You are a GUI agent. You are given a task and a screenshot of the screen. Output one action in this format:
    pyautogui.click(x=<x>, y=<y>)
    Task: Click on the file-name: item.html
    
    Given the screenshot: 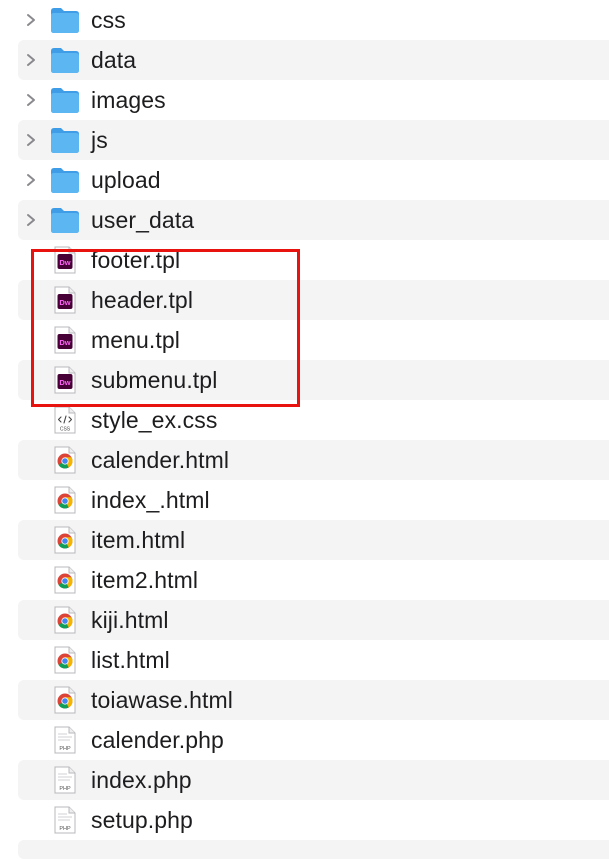 What is the action you would take?
    pyautogui.click(x=138, y=540)
    